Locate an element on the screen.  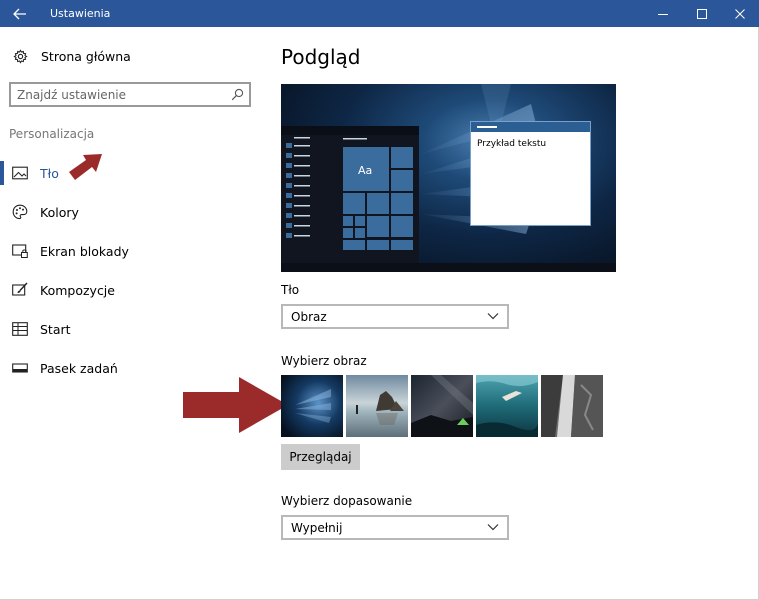
annotation-arrow-small is located at coordinates (85, 167).